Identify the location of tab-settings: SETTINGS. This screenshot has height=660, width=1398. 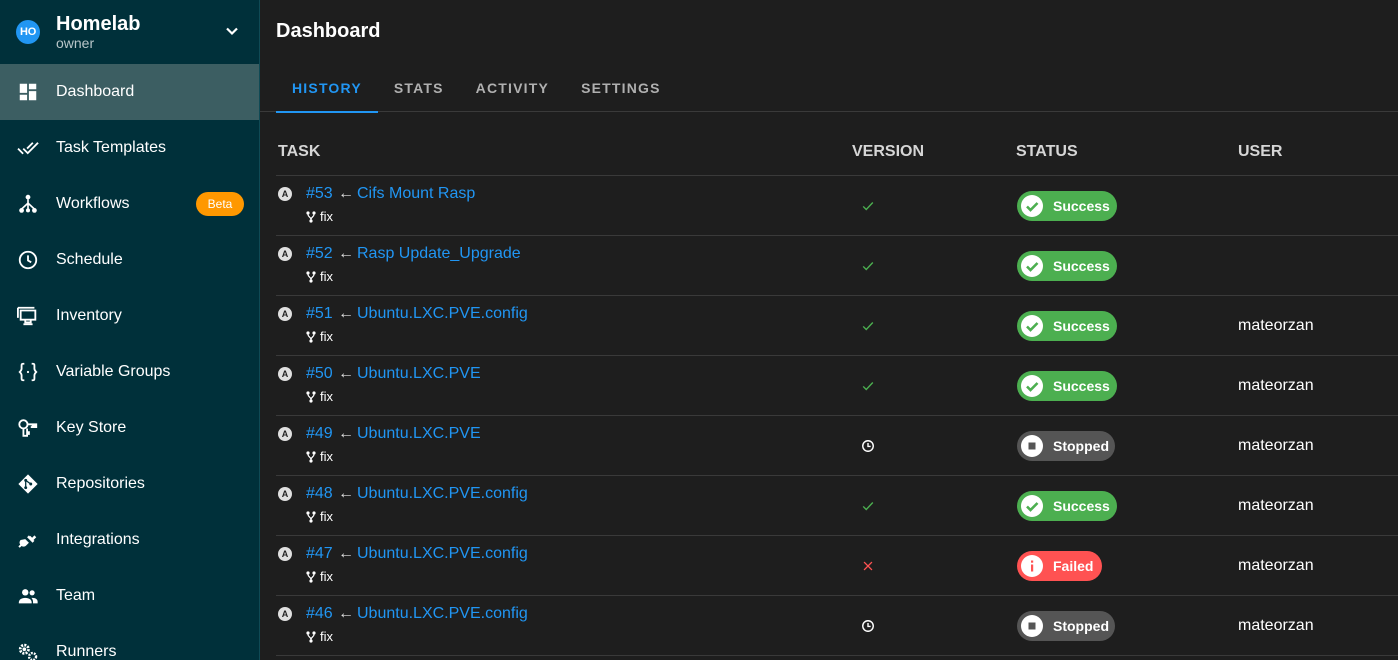
(621, 88).